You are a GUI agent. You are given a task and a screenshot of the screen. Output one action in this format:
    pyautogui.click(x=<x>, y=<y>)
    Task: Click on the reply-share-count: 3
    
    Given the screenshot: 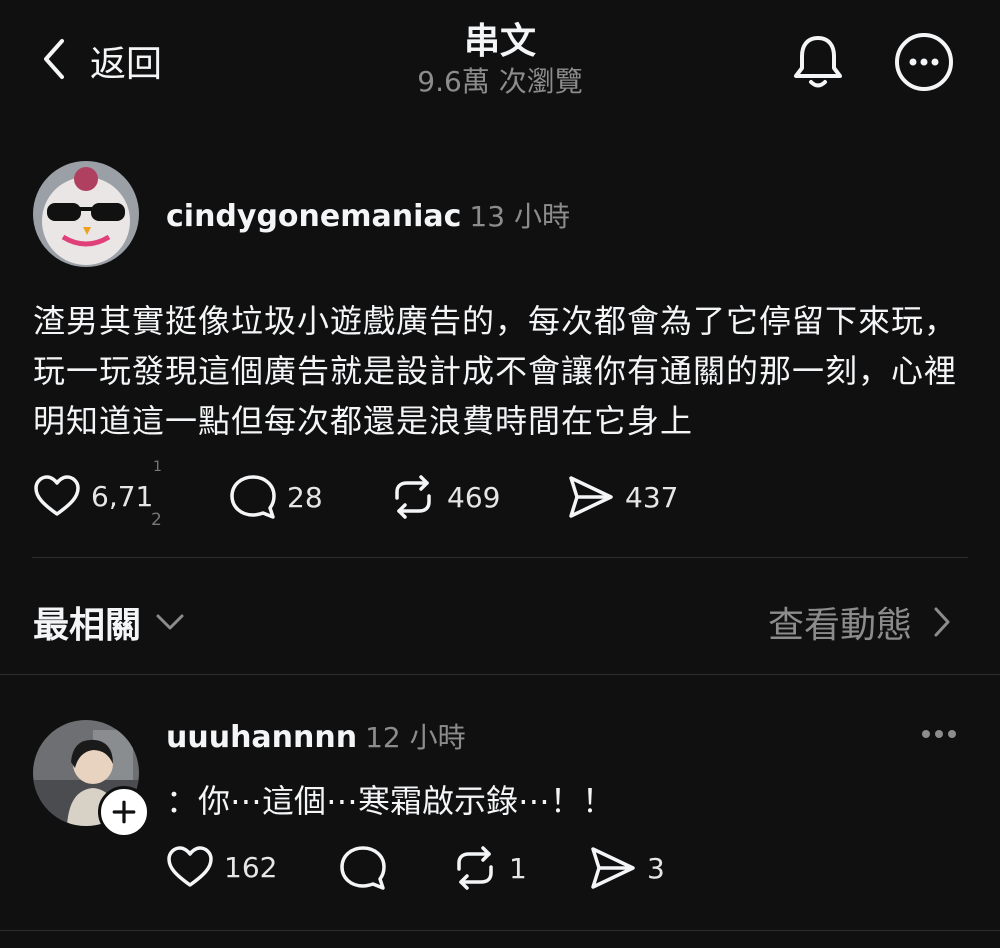 What is the action you would take?
    pyautogui.click(x=656, y=868)
    